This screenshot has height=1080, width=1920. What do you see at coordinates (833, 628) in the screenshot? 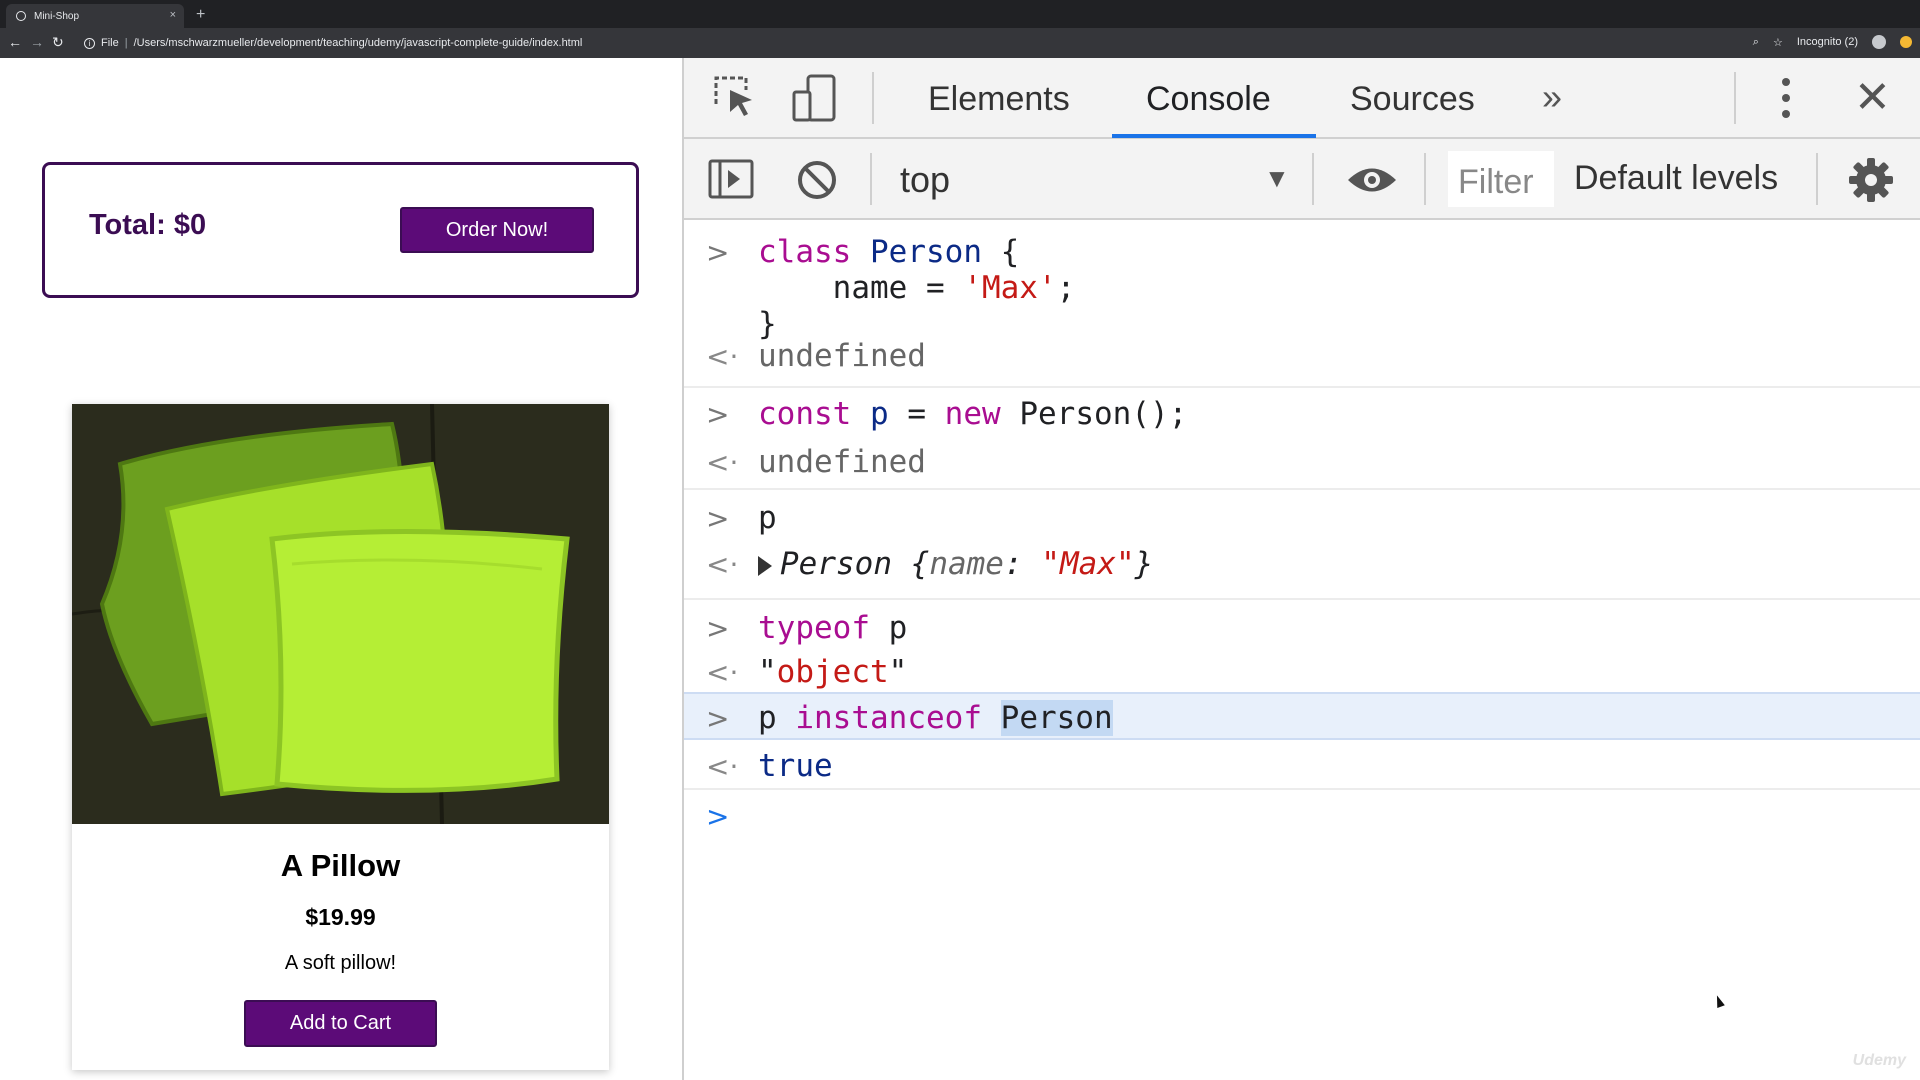
I see `console-code: typeof p` at bounding box center [833, 628].